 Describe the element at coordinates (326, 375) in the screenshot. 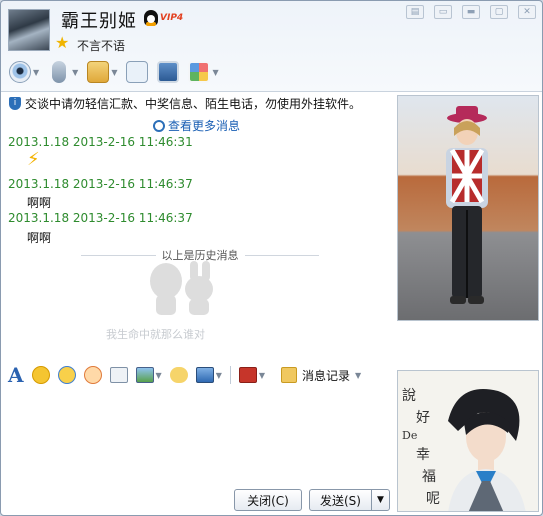

I see `message-record-label: 消息记录` at that location.